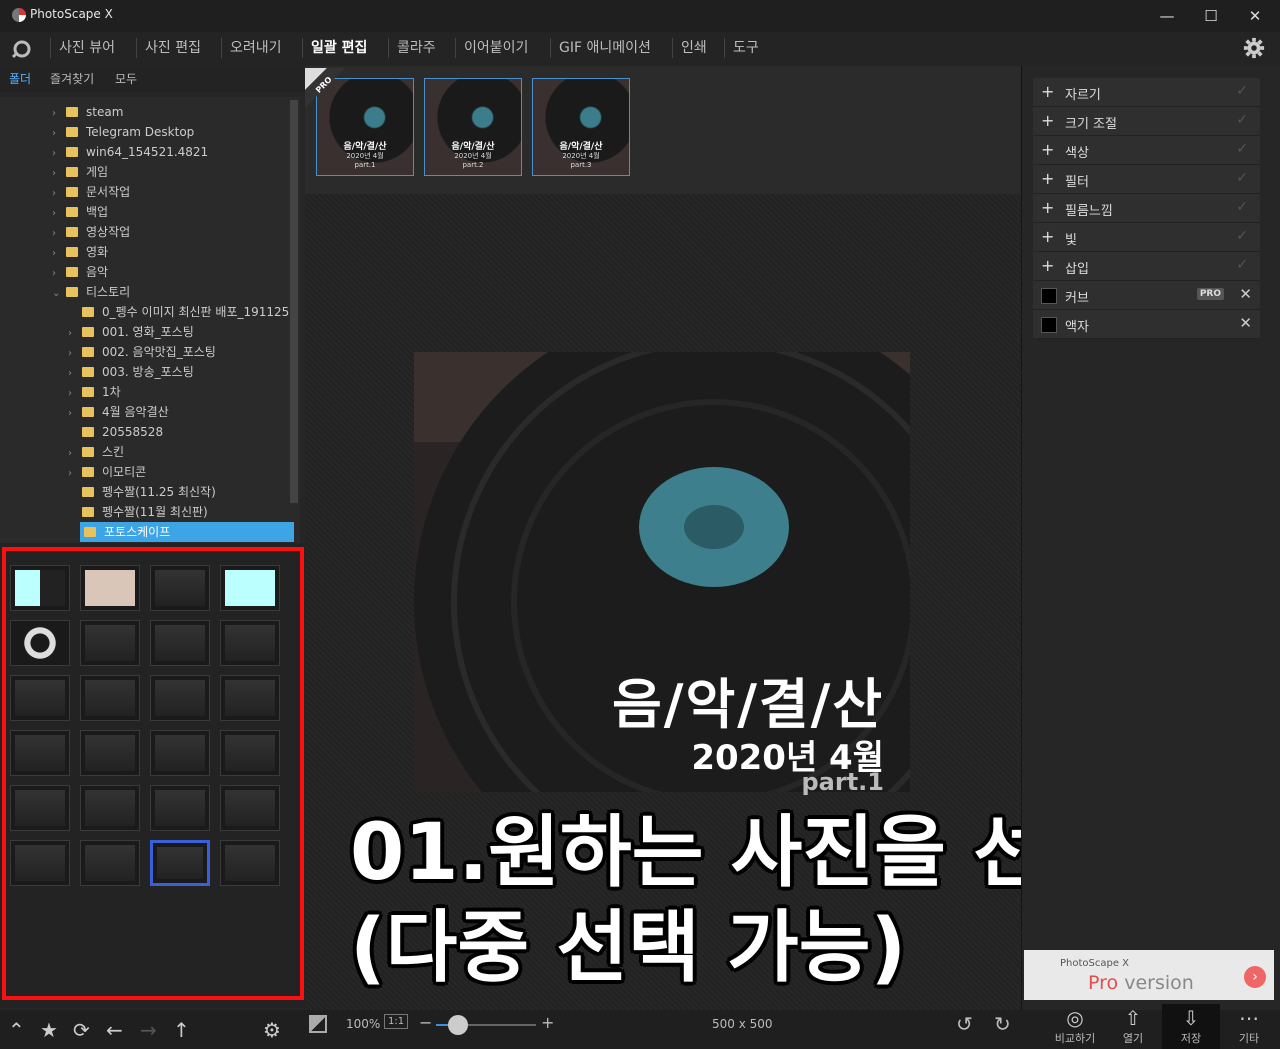 Image resolution: width=1280 pixels, height=1049 pixels. I want to click on folder-item: 펭수짤(11월 최신판), so click(138, 512).